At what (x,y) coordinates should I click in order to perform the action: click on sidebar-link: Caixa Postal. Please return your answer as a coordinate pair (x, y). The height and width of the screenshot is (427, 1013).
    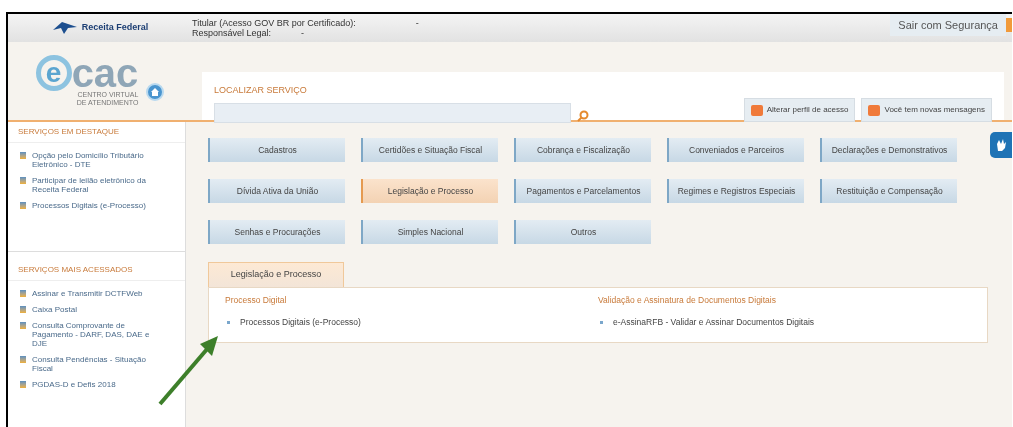
    Looking at the image, I should click on (92, 309).